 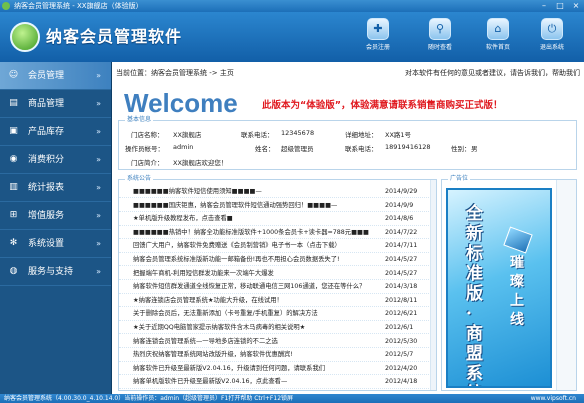 I want to click on operator-account-label: 操作员帐号：, so click(x=144, y=149).